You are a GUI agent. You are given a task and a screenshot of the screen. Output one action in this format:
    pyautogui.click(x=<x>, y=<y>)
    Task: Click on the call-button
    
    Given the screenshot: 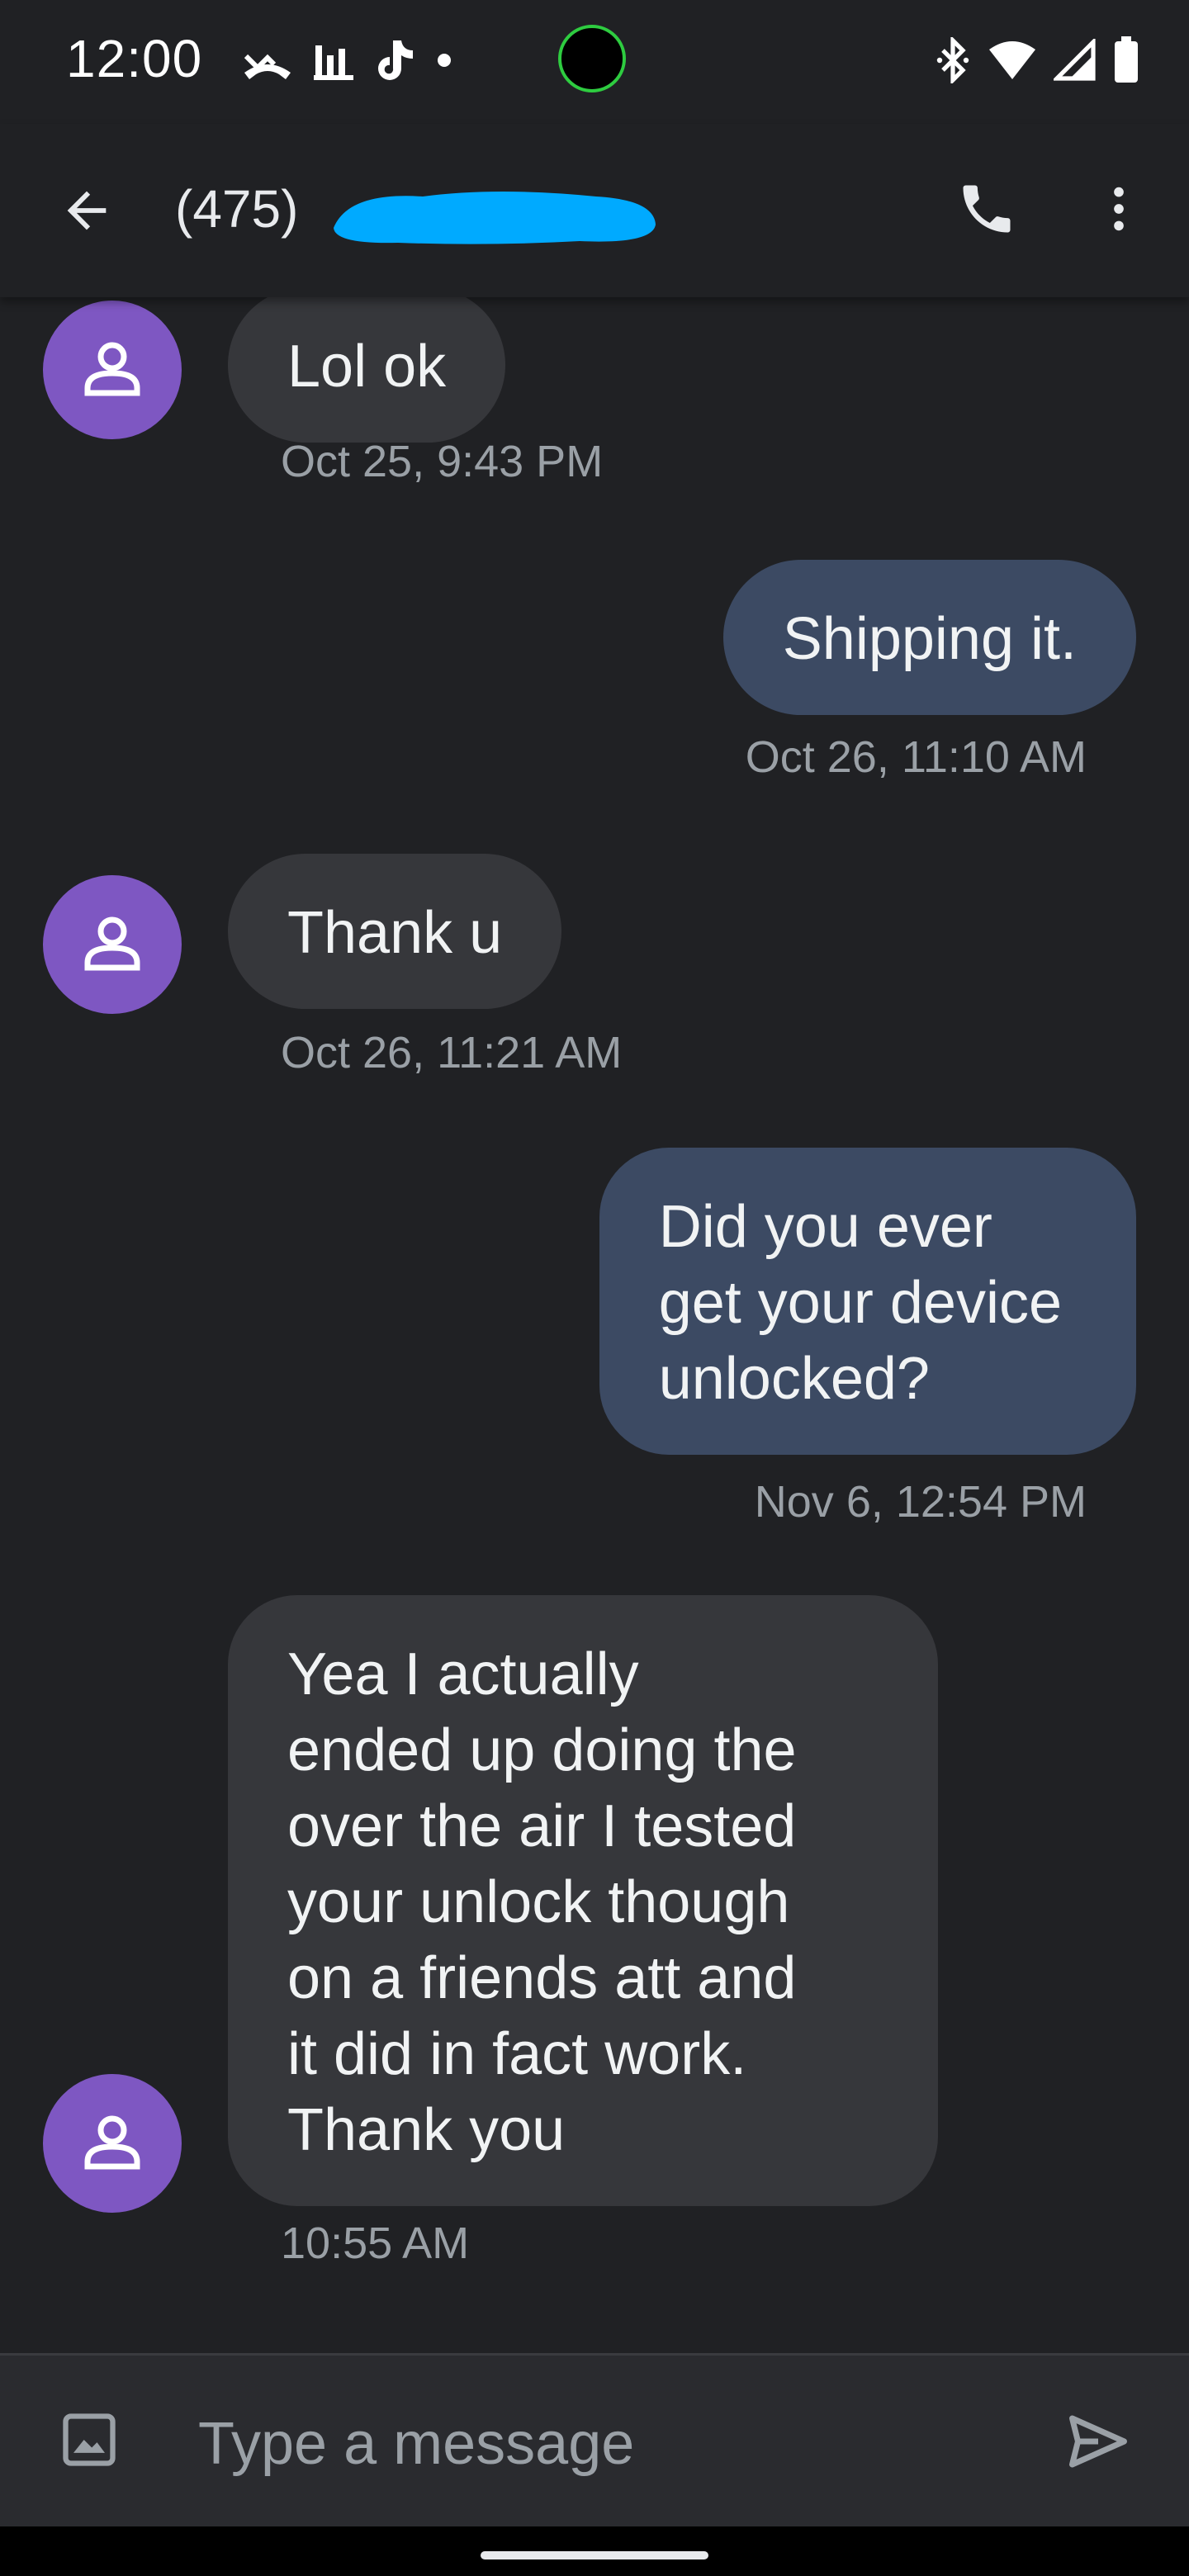 What is the action you would take?
    pyautogui.click(x=987, y=210)
    